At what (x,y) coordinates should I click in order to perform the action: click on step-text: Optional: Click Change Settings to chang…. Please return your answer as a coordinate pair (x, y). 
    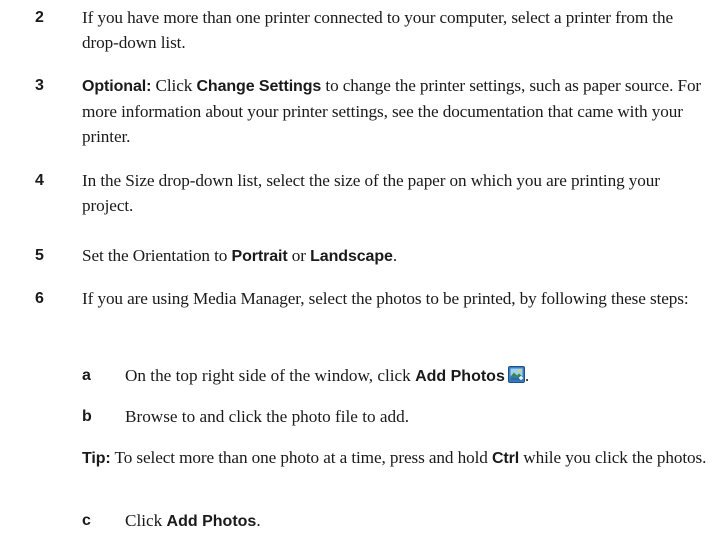
    Looking at the image, I should click on (392, 111).